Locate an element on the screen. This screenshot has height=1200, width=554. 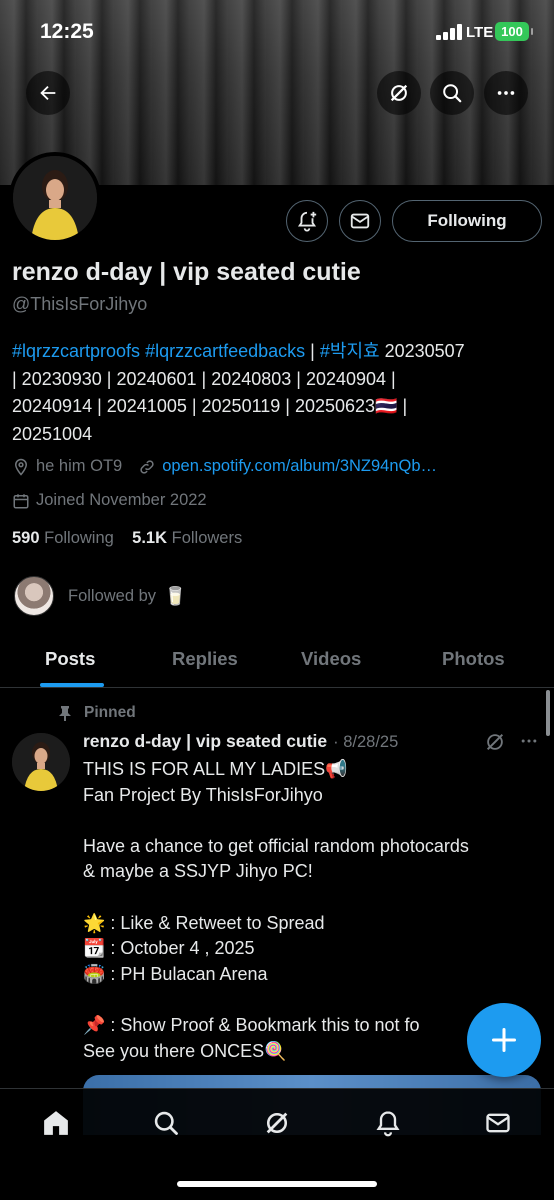
post-author-name: renzo d-day | vip seated cutie is located at coordinates (205, 741).